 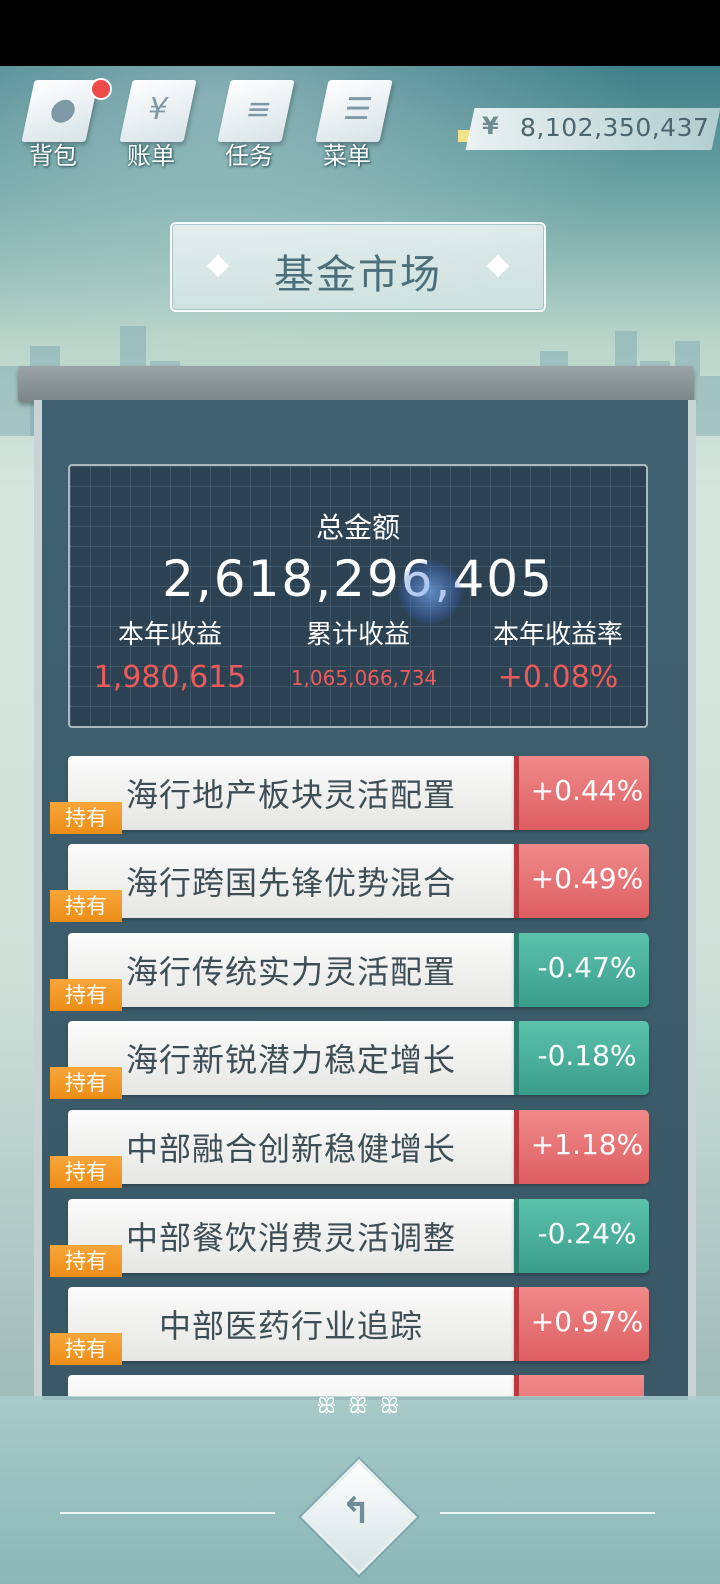 I want to click on fund-change-badge: -0.24%, so click(x=581, y=1236).